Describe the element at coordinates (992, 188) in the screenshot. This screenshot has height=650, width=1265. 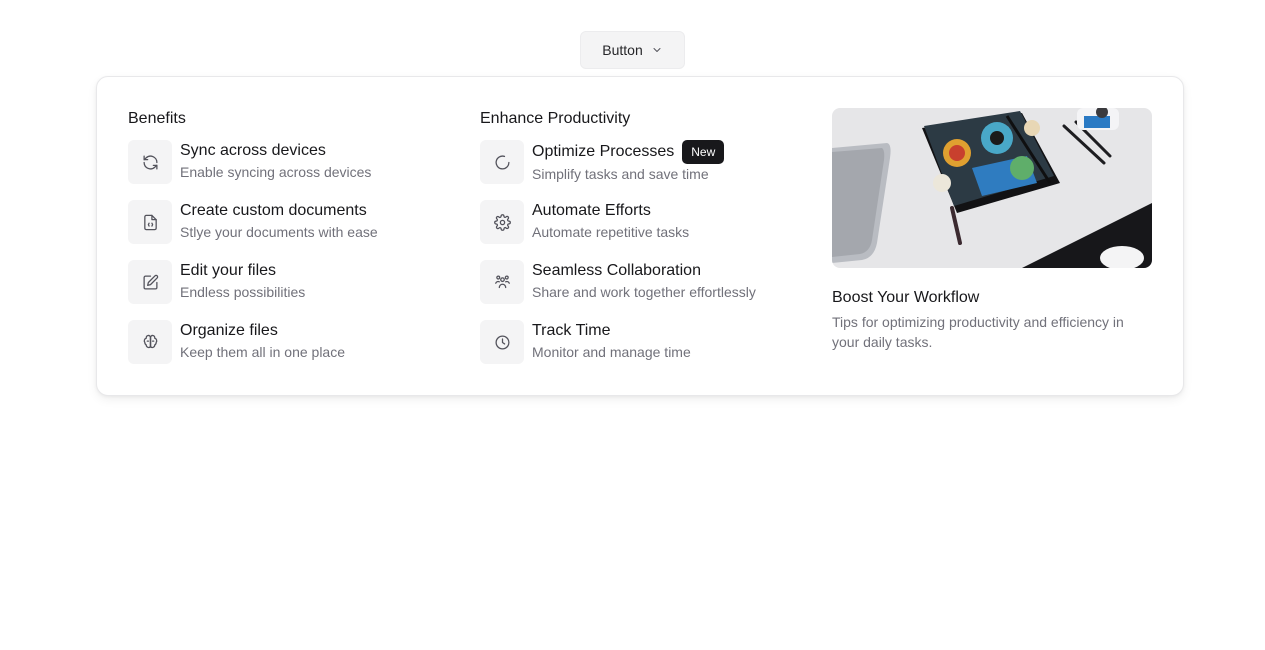
I see `notebook-photo` at that location.